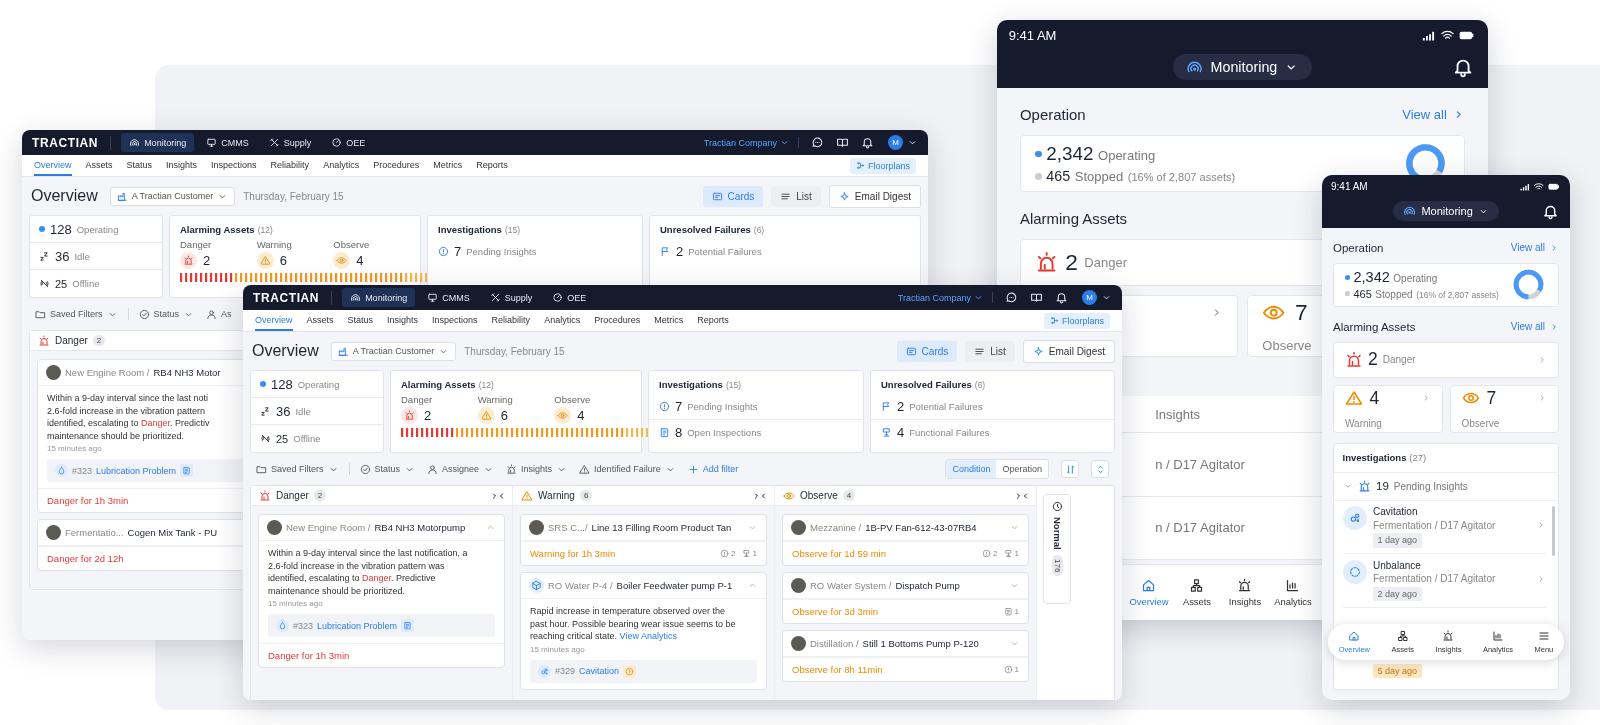 Image resolution: width=1600 pixels, height=725 pixels. I want to click on card-title: Unresolved Failures, so click(926, 384).